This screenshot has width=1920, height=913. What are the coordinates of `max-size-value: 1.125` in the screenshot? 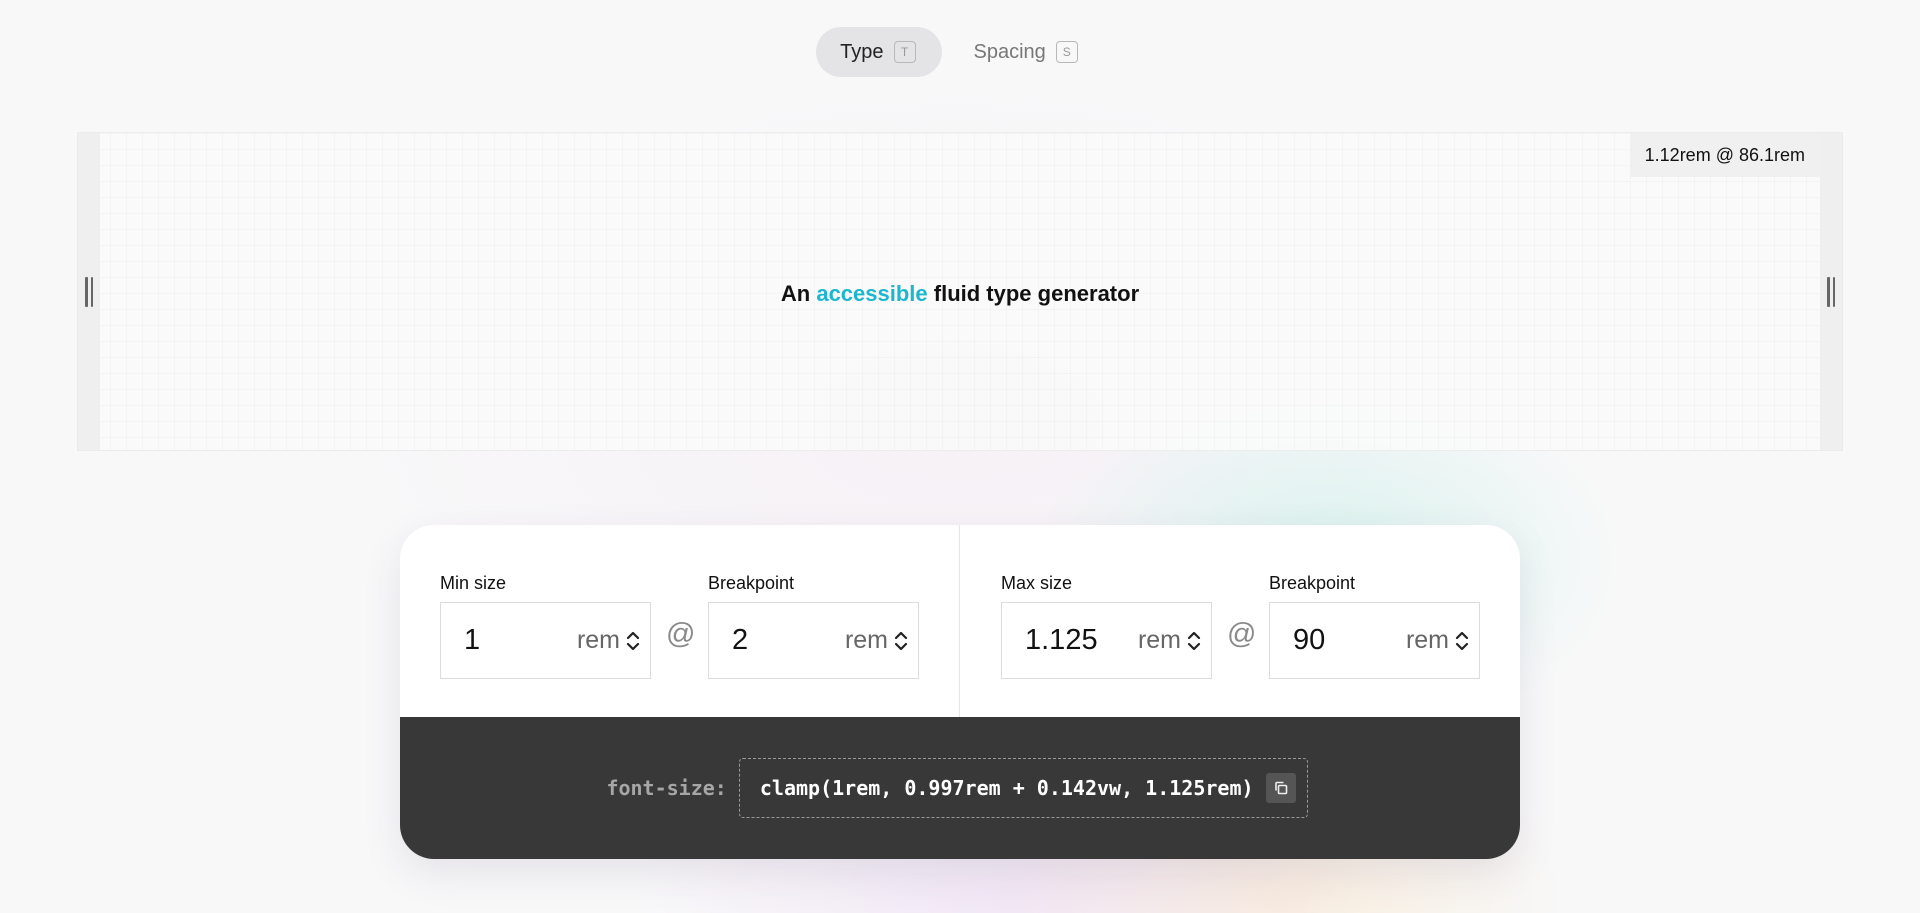 It's located at (1081, 640).